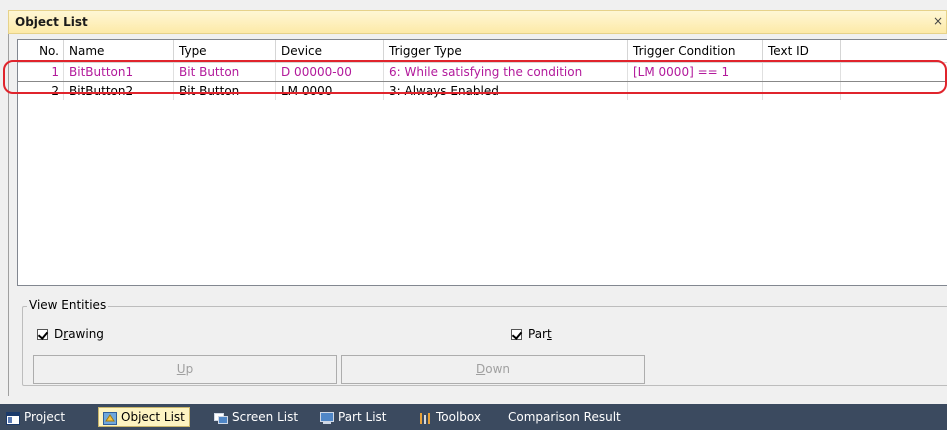 Image resolution: width=947 pixels, height=431 pixels. I want to click on column-header-trigger-condition: Trigger Condition, so click(695, 51).